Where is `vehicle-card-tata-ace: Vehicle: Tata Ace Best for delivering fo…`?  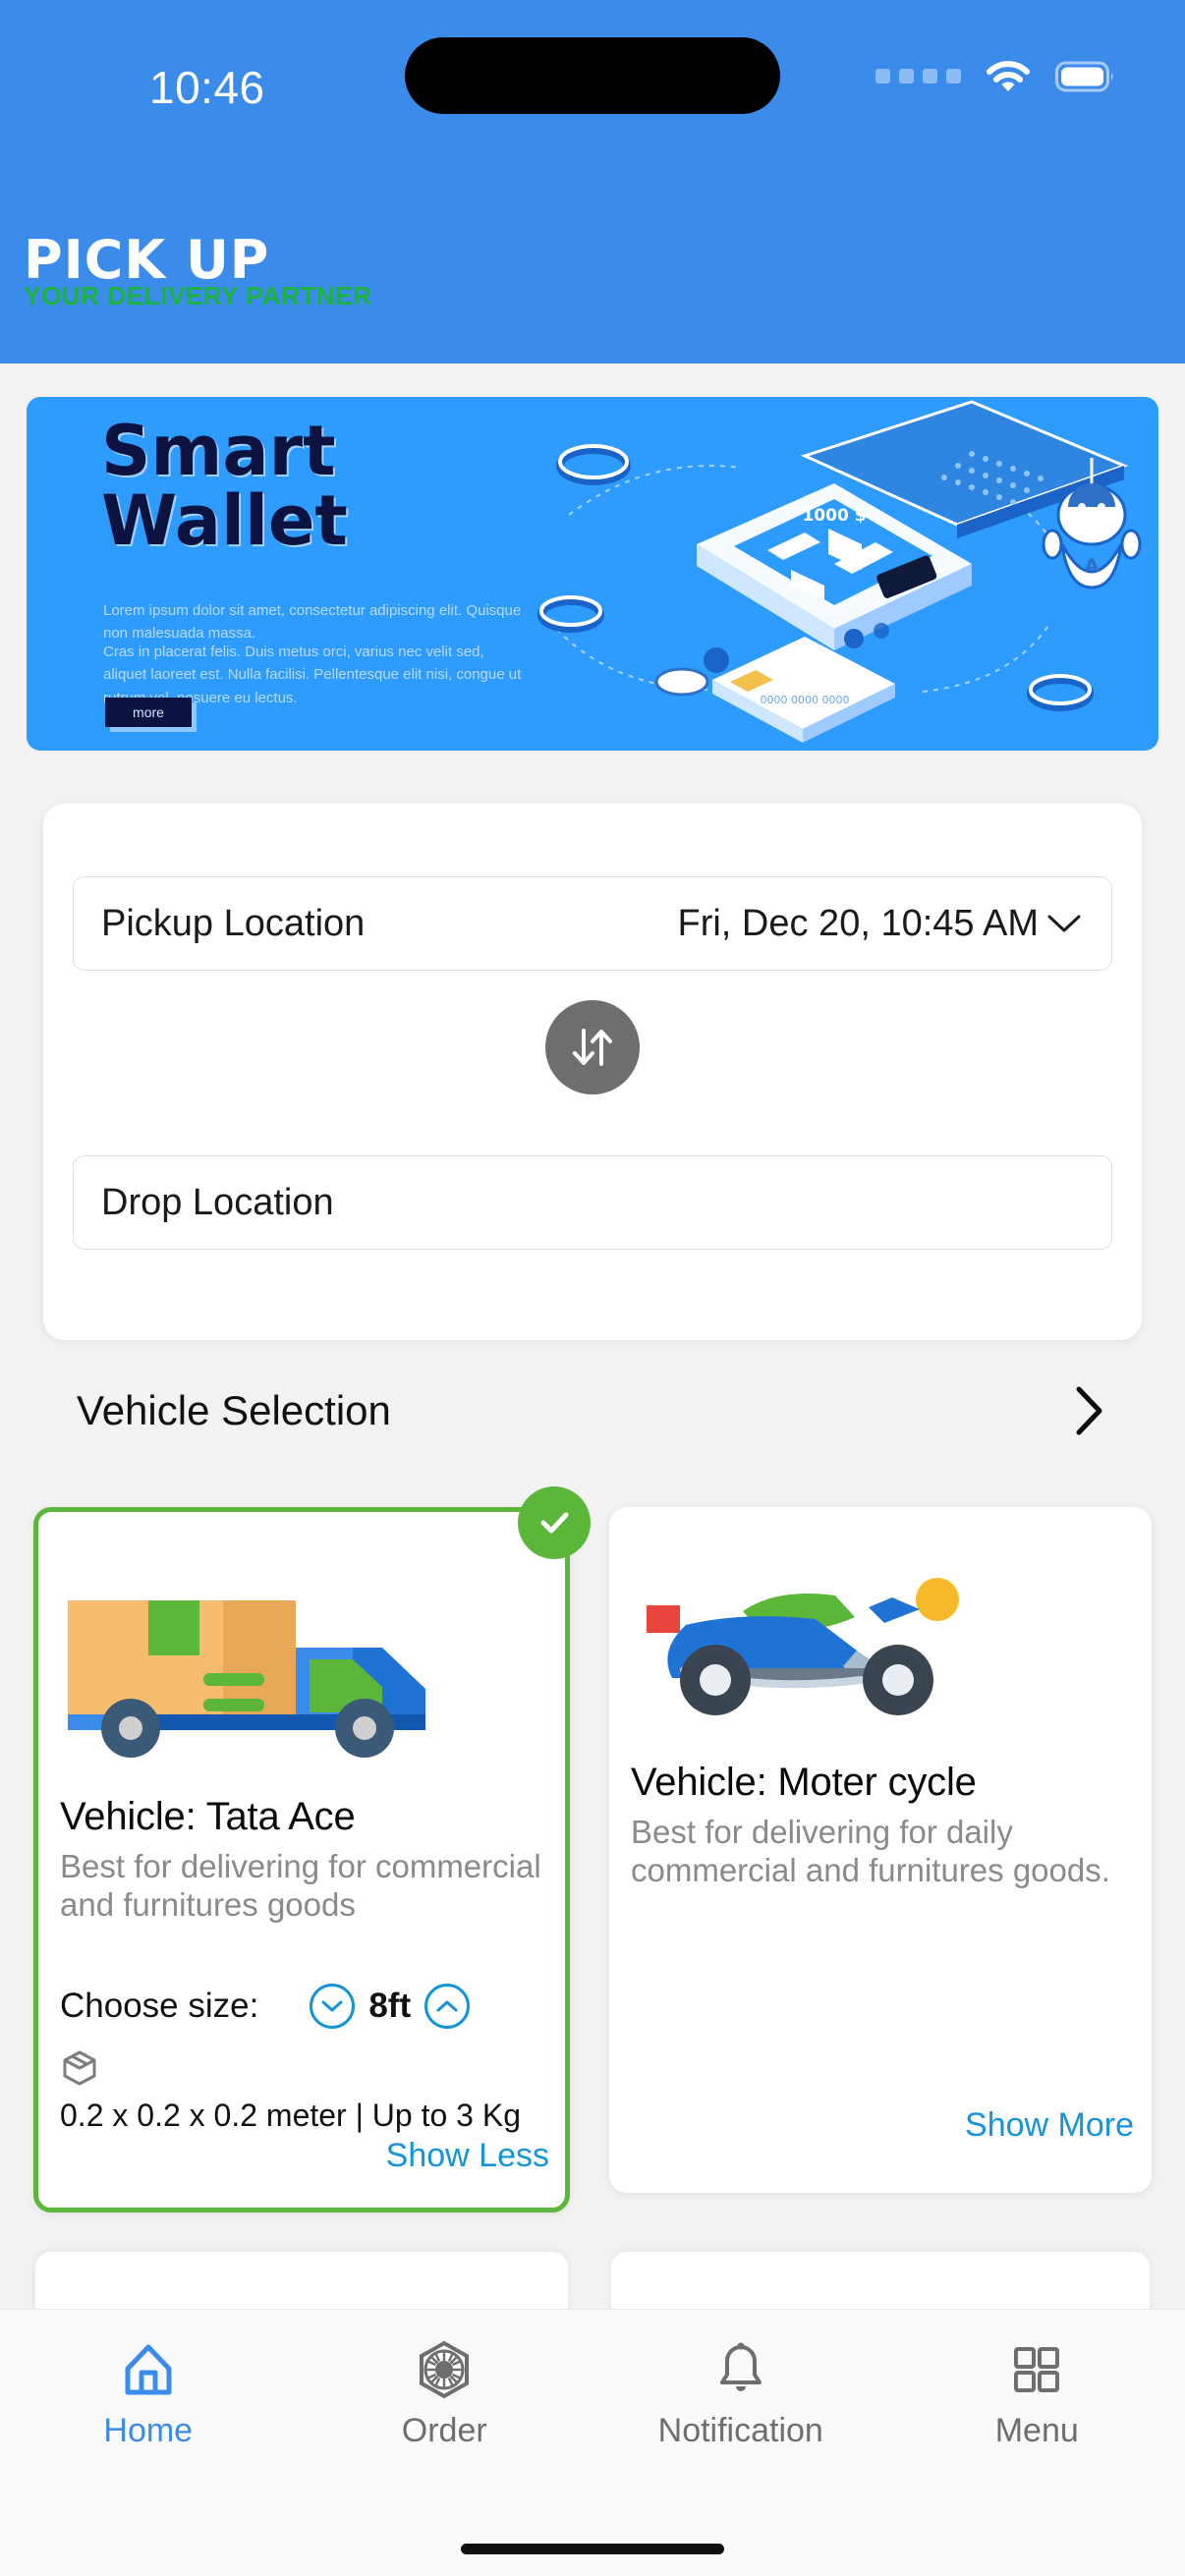
vehicle-card-tata-ace: Vehicle: Tata Ace Best for delivering fo… is located at coordinates (312, 1849).